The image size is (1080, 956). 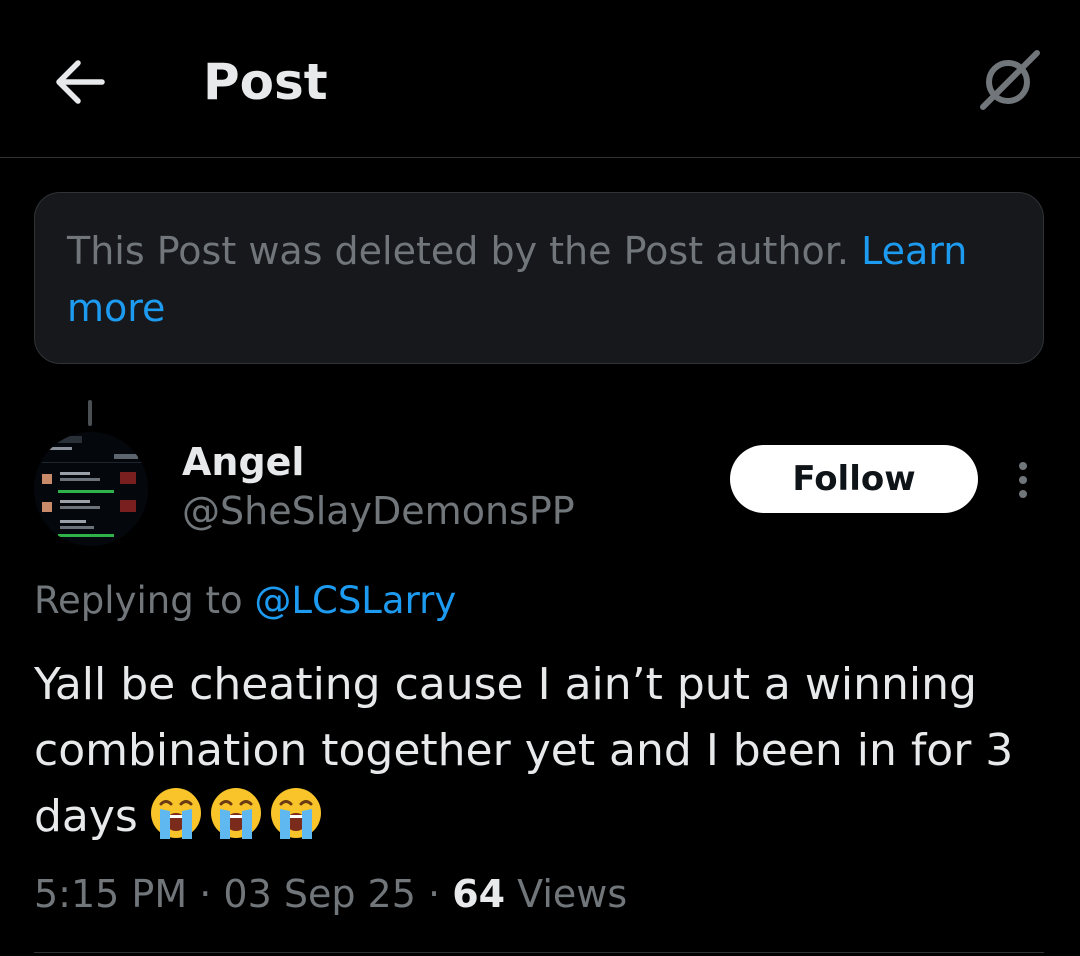 What do you see at coordinates (854, 479) in the screenshot?
I see `follow-button: Follow` at bounding box center [854, 479].